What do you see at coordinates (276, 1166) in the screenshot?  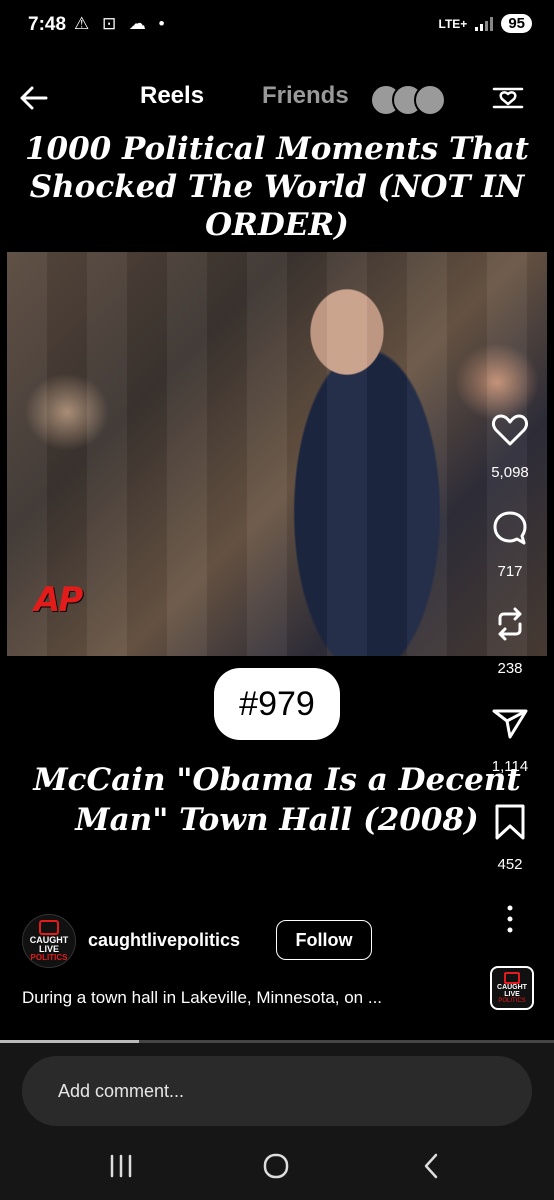 I see `home-icon` at bounding box center [276, 1166].